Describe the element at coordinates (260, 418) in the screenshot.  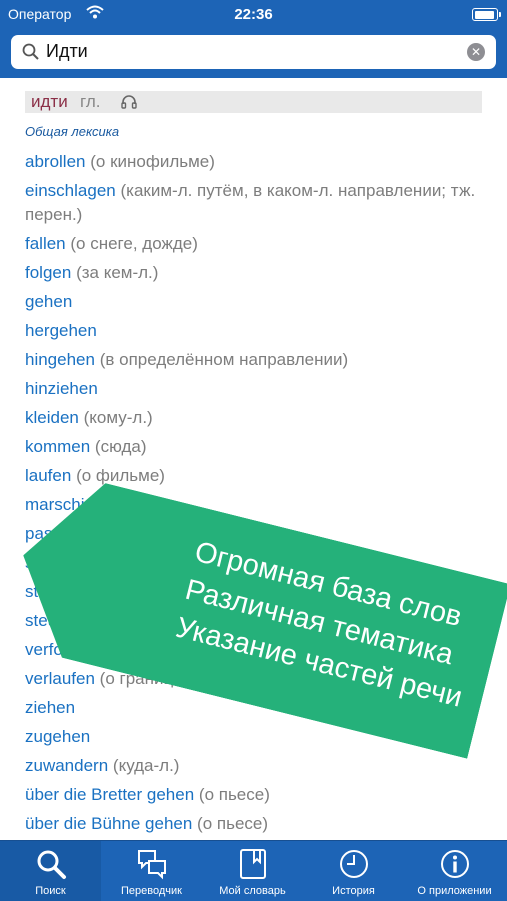
I see `list-item: kleiden (кому-л.)` at that location.